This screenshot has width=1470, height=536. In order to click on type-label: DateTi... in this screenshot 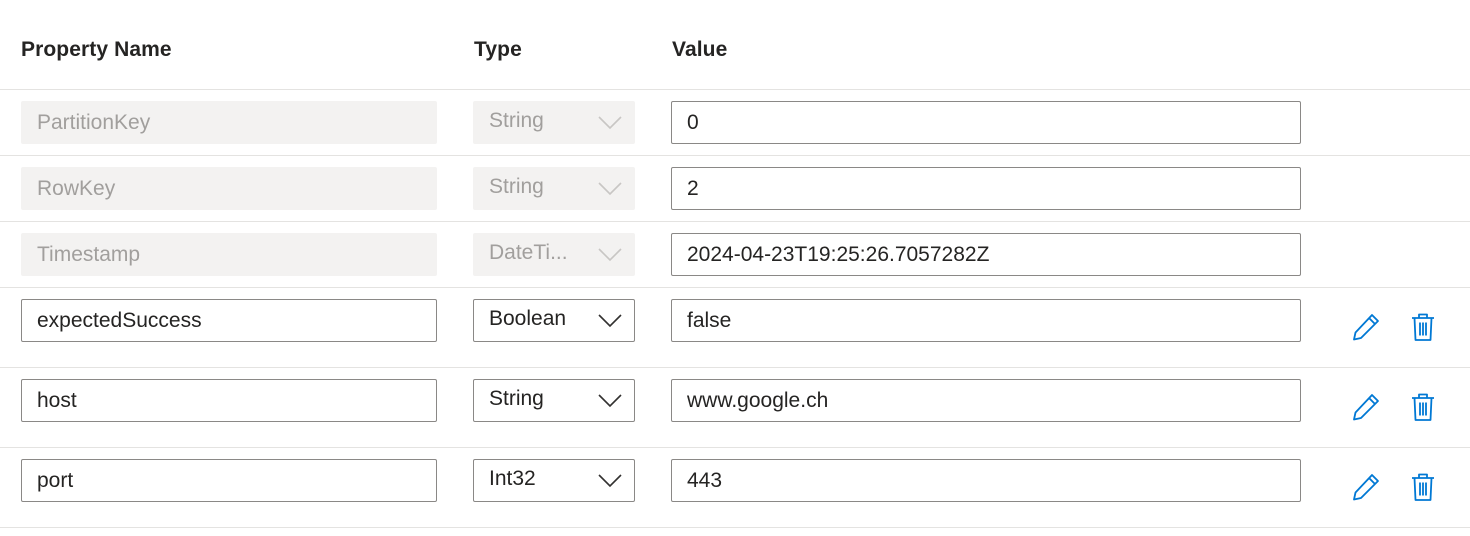, I will do `click(528, 252)`.